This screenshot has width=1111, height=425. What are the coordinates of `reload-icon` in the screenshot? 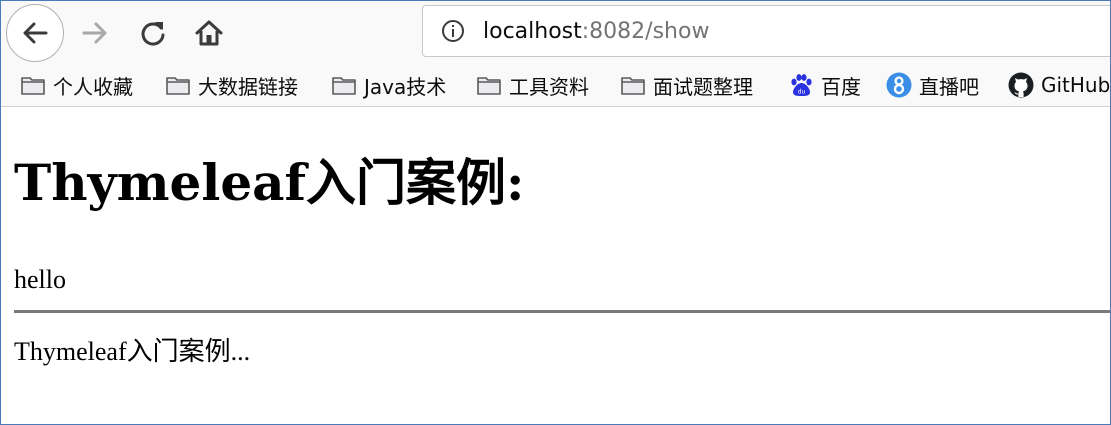 It's located at (153, 34).